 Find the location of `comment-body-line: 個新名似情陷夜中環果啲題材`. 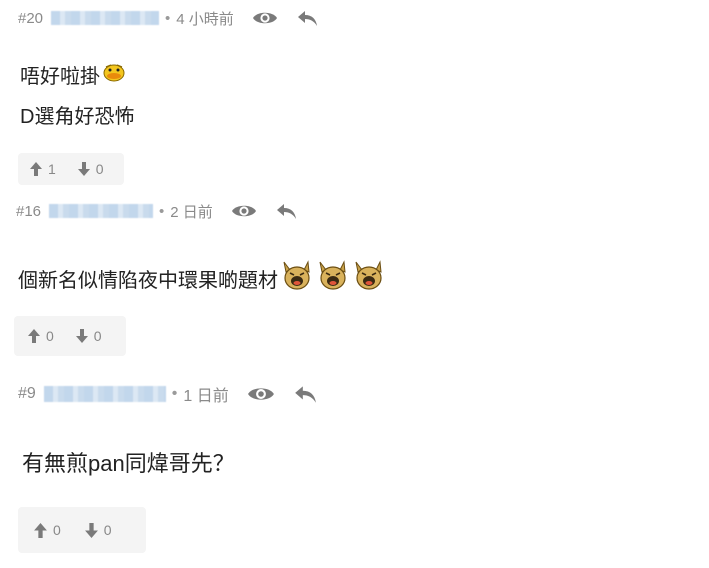

comment-body-line: 個新名似情陷夜中環果啲題材 is located at coordinates (202, 278).